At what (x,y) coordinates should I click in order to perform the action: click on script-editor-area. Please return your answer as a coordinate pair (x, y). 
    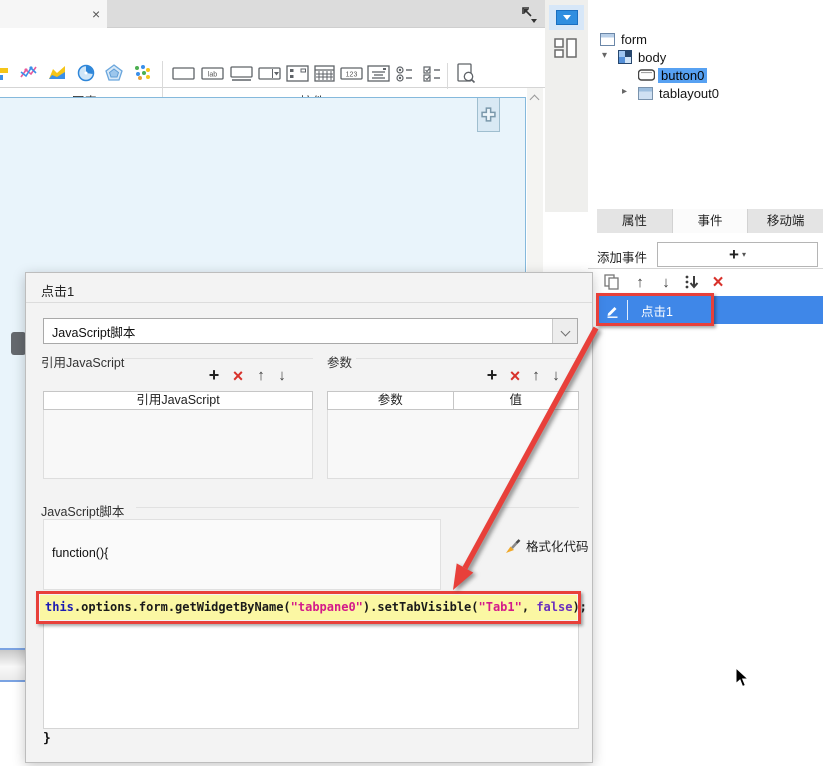
    Looking at the image, I should click on (311, 675).